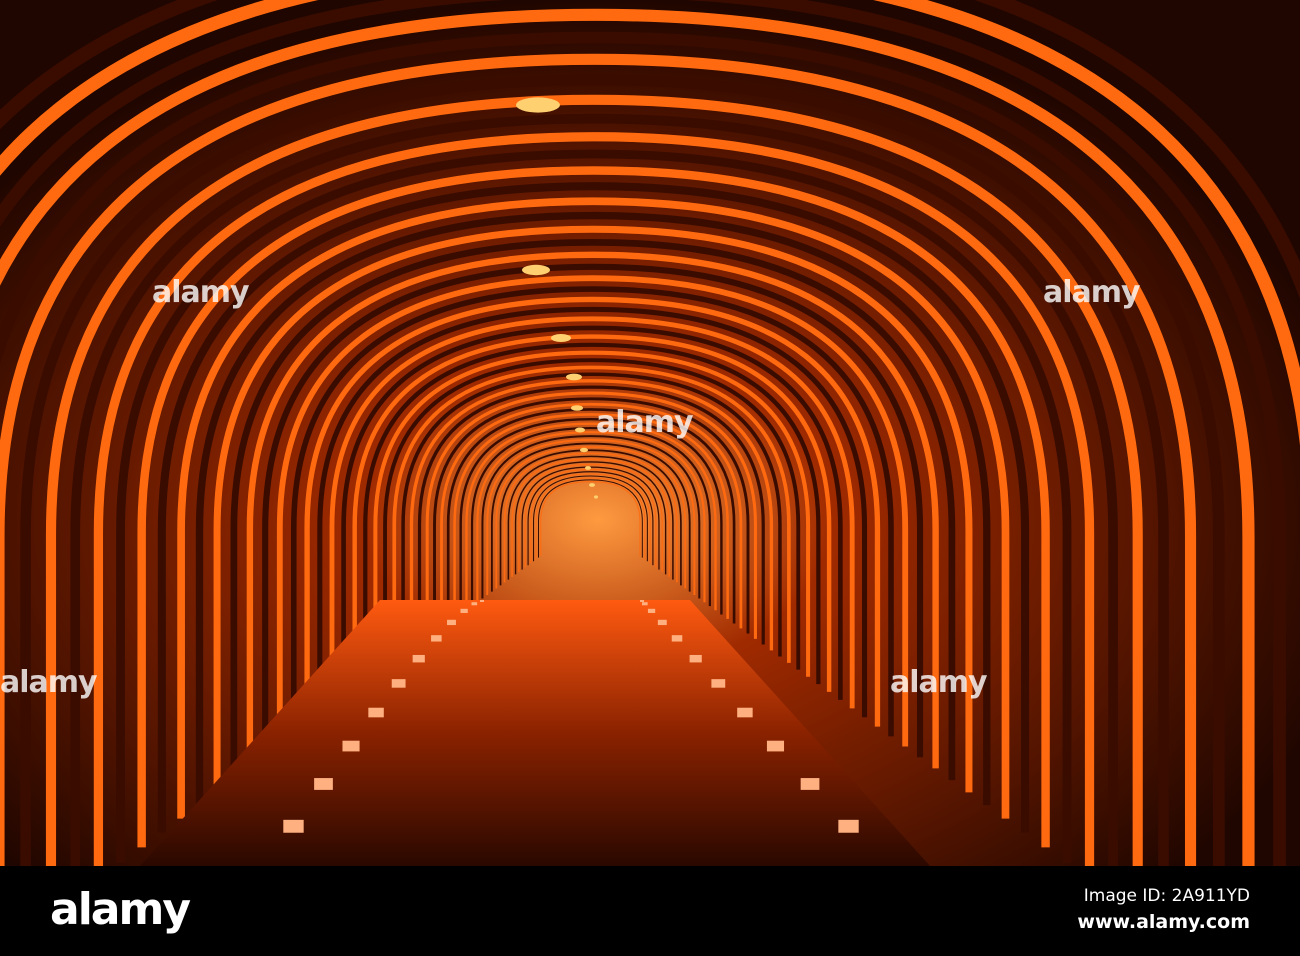  What do you see at coordinates (120, 909) in the screenshot?
I see `alamy-logo: alamy` at bounding box center [120, 909].